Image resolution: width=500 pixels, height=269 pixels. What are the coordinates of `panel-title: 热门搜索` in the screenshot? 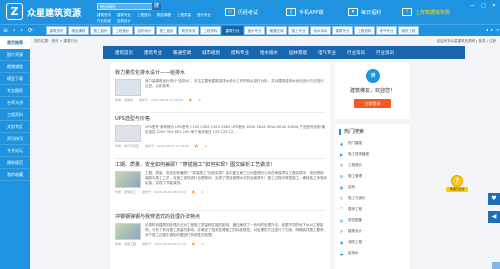 It's located at (372, 131).